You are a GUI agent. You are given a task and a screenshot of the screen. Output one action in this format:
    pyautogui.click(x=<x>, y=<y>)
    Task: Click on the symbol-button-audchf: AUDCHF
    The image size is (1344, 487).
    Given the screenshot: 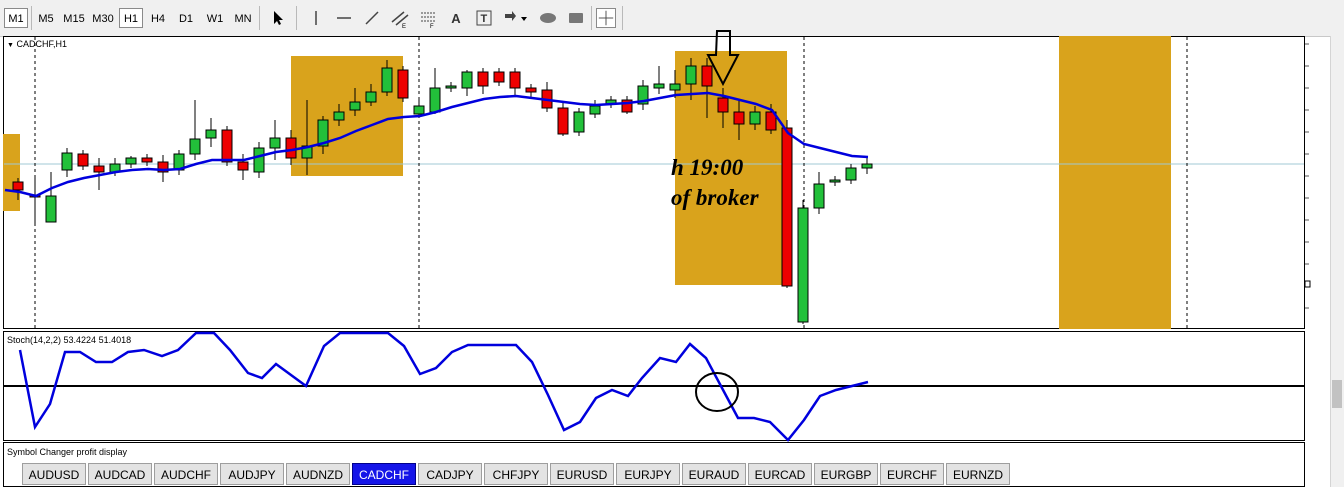 What is the action you would take?
    pyautogui.click(x=186, y=474)
    